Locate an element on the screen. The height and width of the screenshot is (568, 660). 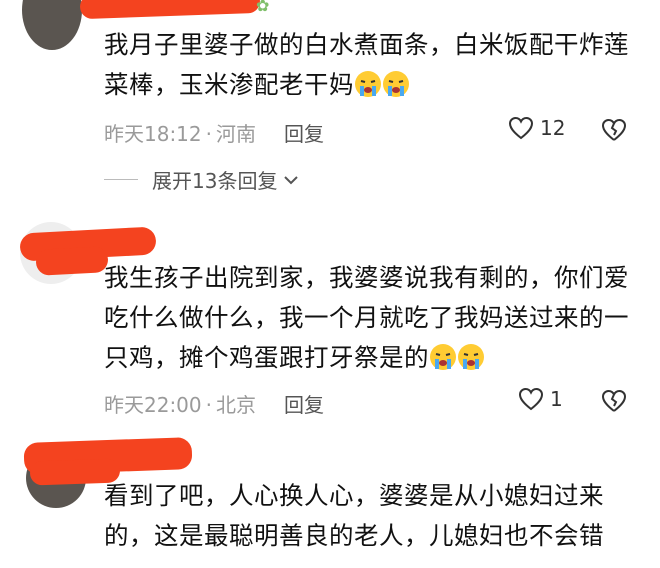
comment-meta: 昨天18:12 · 河南 is located at coordinates (180, 132).